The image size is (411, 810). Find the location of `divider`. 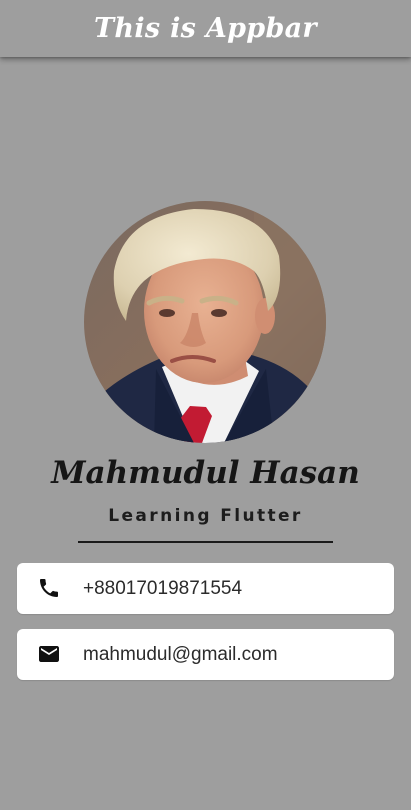

divider is located at coordinates (205, 542).